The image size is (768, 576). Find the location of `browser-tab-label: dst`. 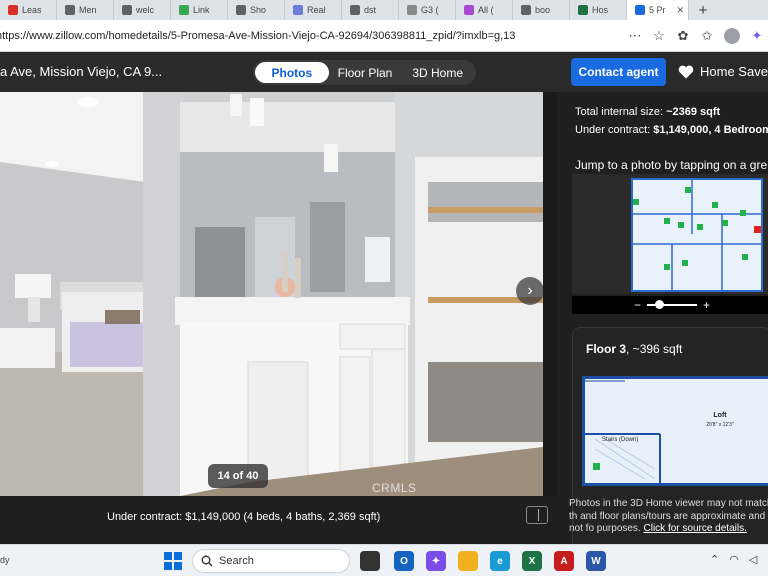

browser-tab-label: dst is located at coordinates (370, 10).